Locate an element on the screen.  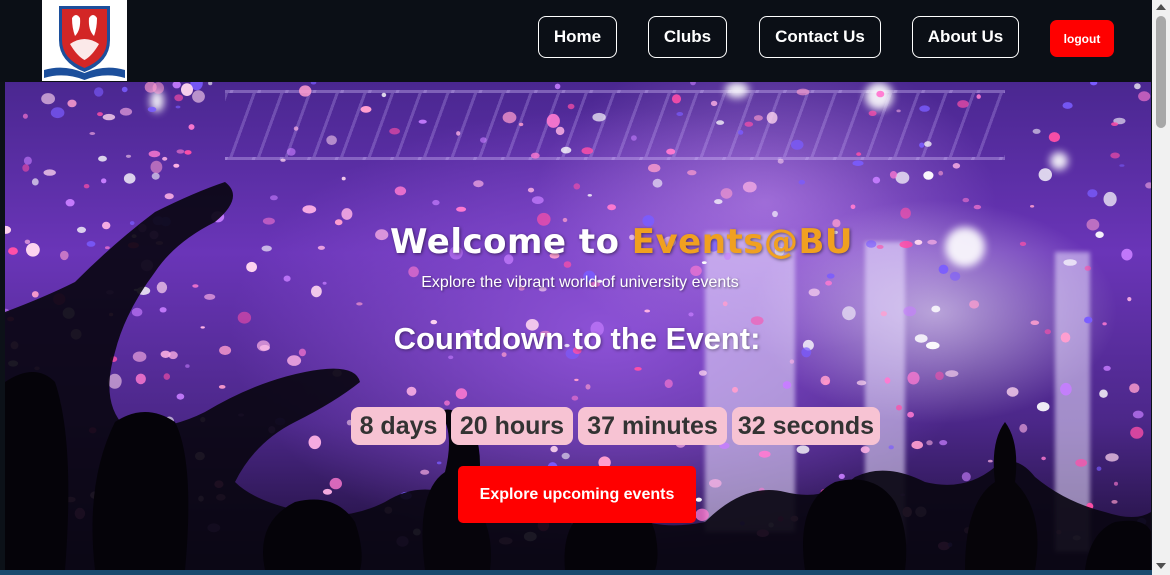
vertical-scrollbar is located at coordinates (1161, 287).